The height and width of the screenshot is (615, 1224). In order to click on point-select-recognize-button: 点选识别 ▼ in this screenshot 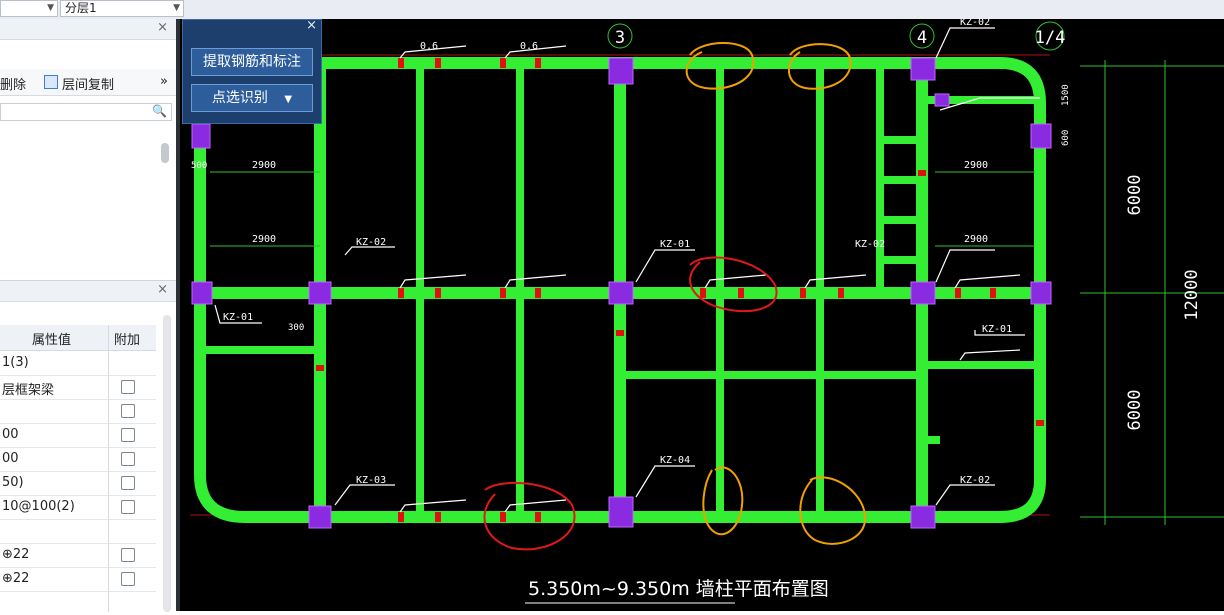, I will do `click(252, 98)`.